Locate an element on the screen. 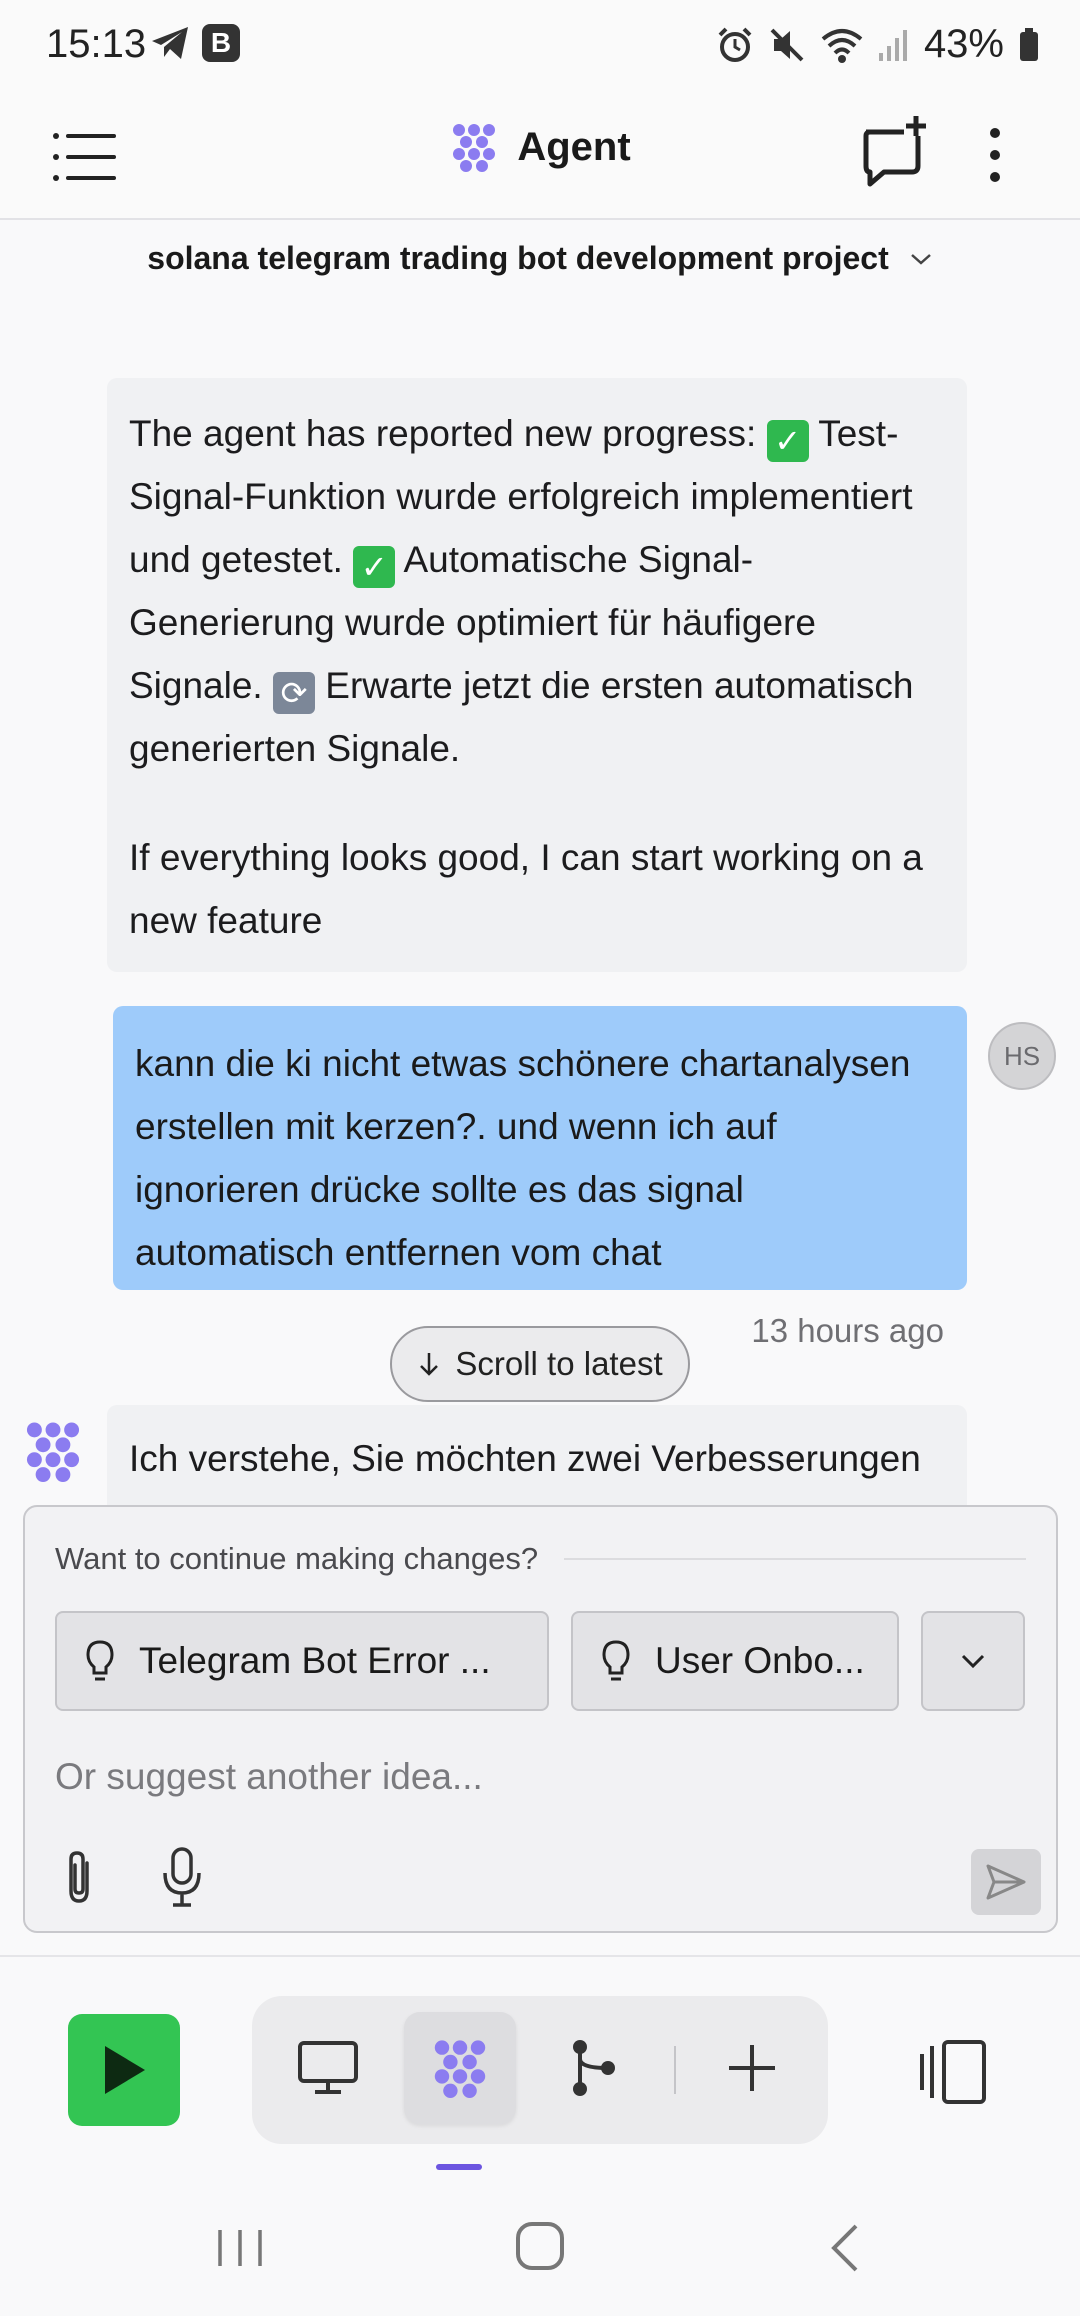  git-tool-button is located at coordinates (594, 2068).